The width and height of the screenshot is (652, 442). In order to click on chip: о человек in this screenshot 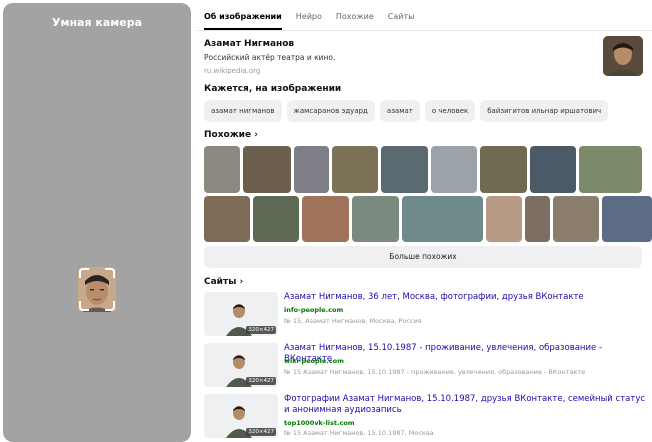, I will do `click(450, 111)`.